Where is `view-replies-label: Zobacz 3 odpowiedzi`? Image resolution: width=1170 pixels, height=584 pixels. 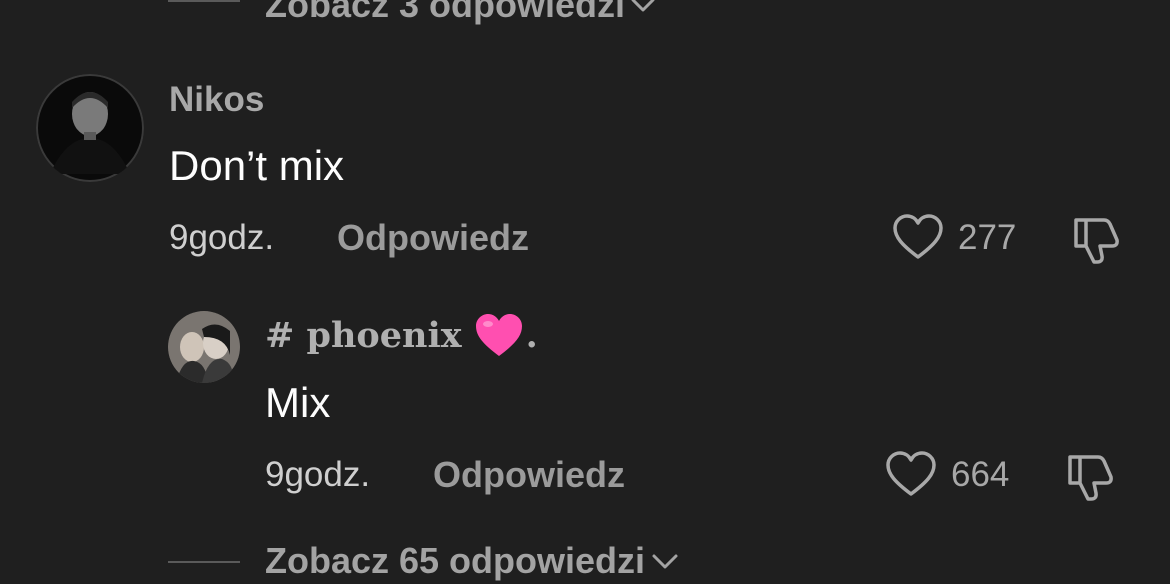
view-replies-label: Zobacz 3 odpowiedzi is located at coordinates (445, 12).